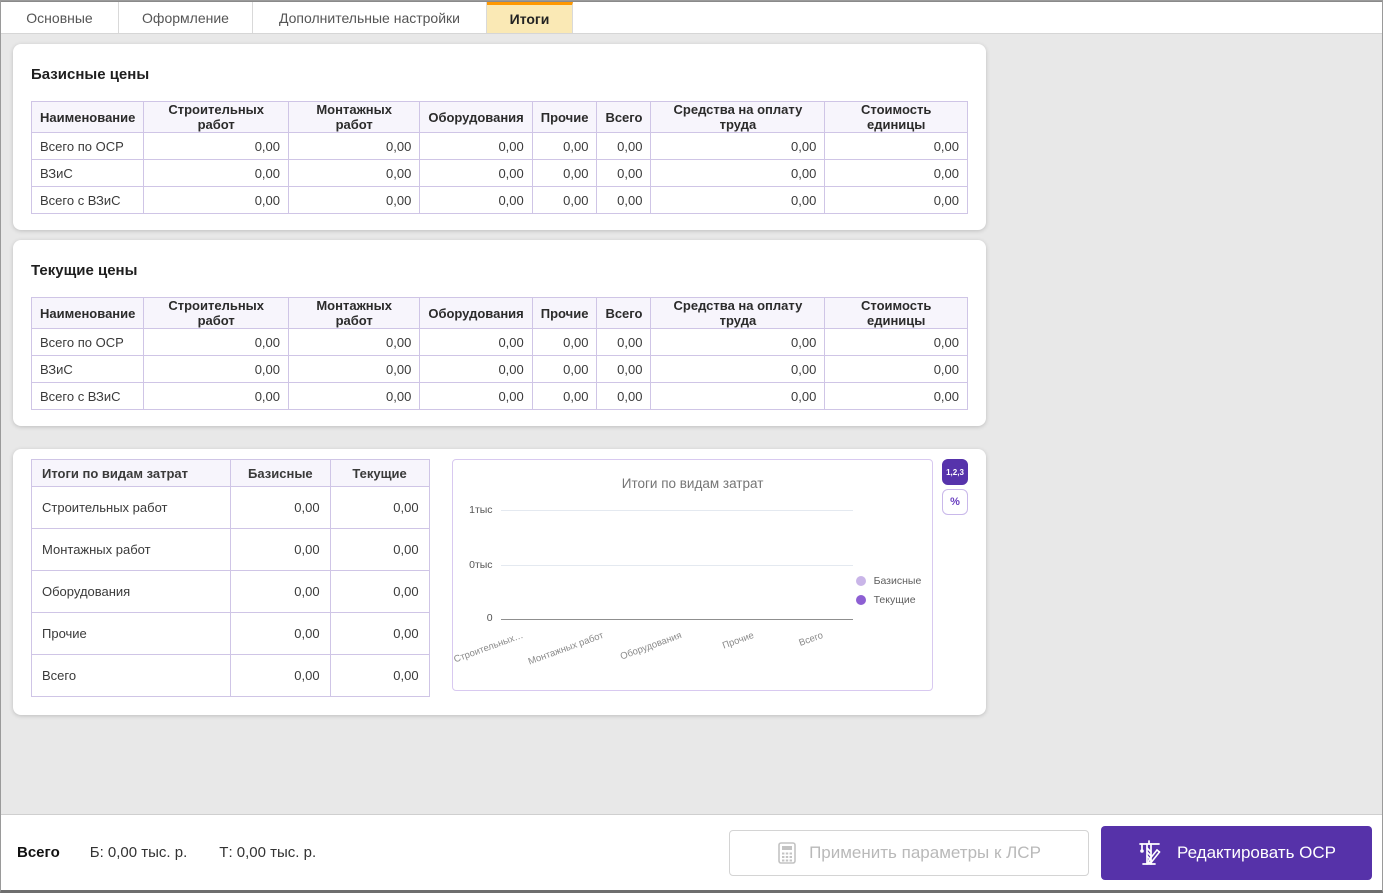 The height and width of the screenshot is (893, 1383). I want to click on table-header-row: Итоги по видам затрат Базисные Текущие, so click(230, 473).